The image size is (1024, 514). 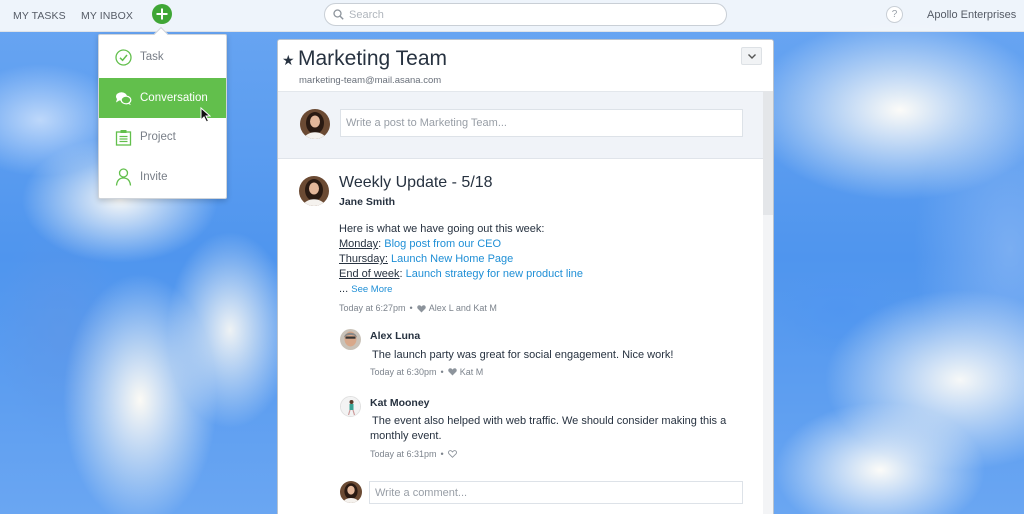 I want to click on nav-my-inbox: MY INBOX, so click(x=107, y=16).